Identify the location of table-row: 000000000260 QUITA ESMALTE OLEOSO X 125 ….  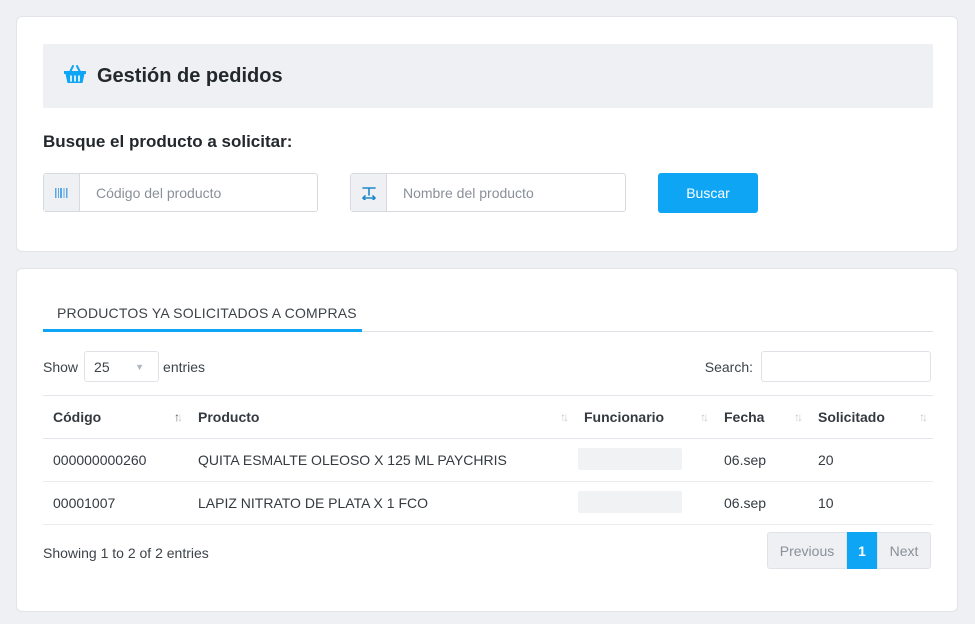
(488, 460).